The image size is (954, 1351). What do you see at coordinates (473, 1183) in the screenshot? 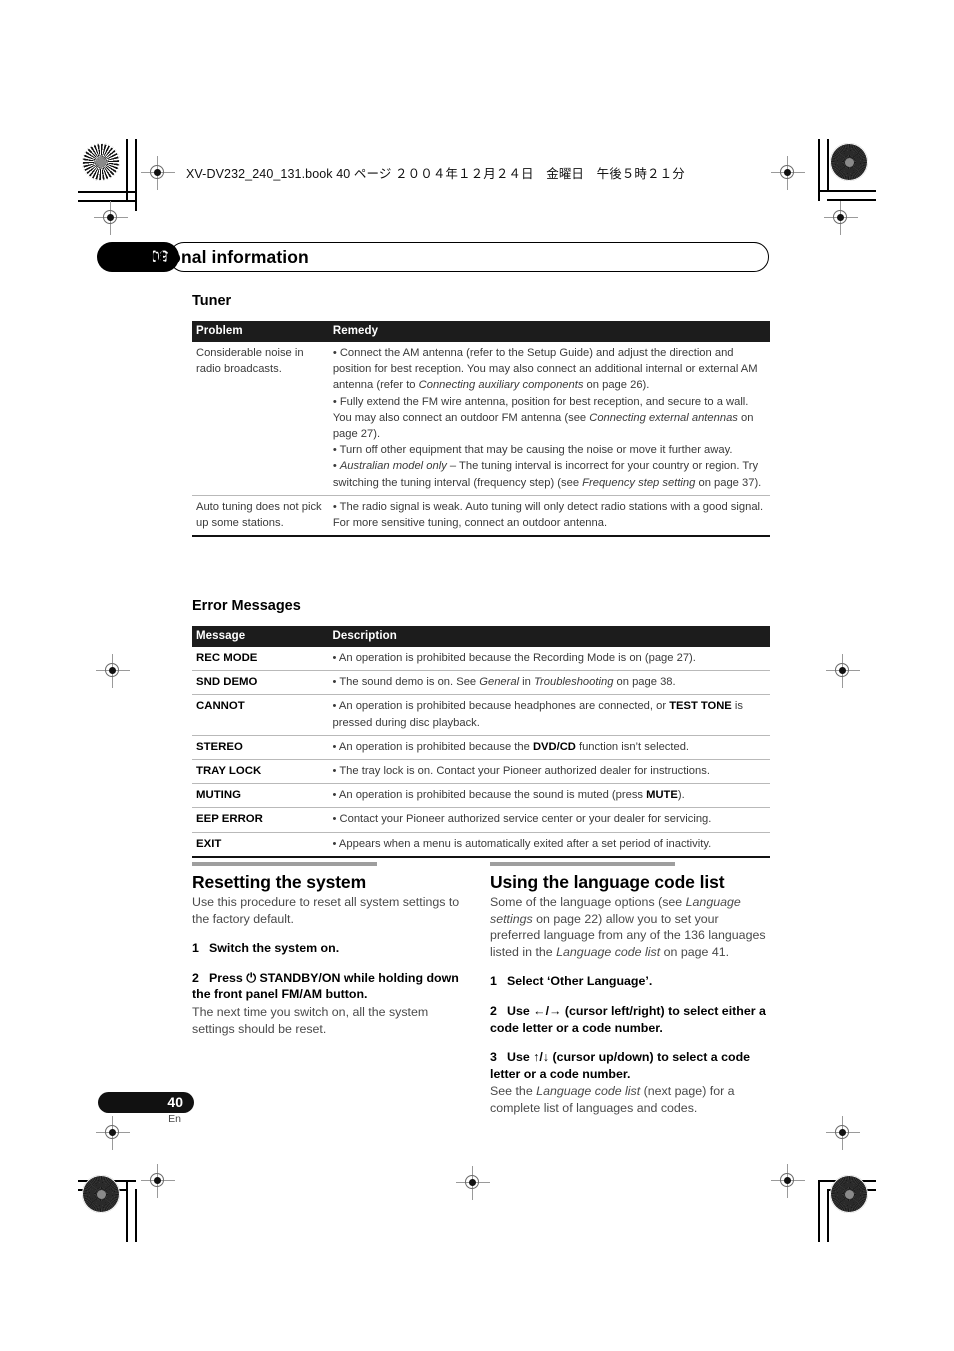
I see `registration-mark-bottom-center` at bounding box center [473, 1183].